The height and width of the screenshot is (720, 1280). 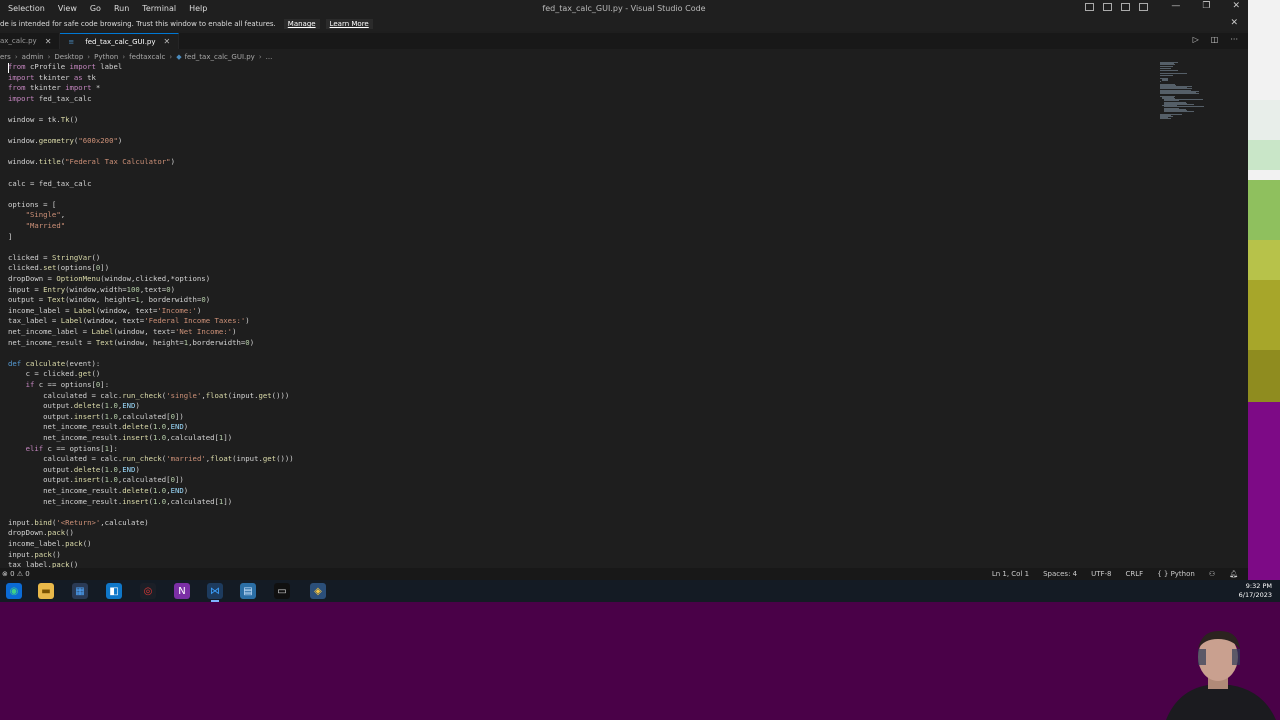 What do you see at coordinates (41, 533) in the screenshot?
I see `code-line: dropDown.pack()` at bounding box center [41, 533].